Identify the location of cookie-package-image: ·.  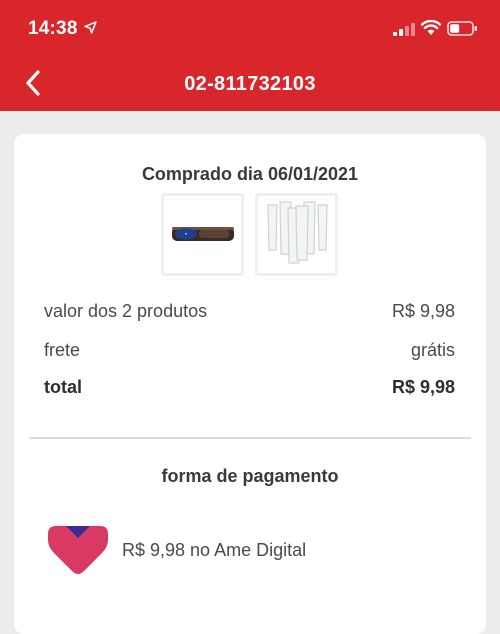
(203, 234).